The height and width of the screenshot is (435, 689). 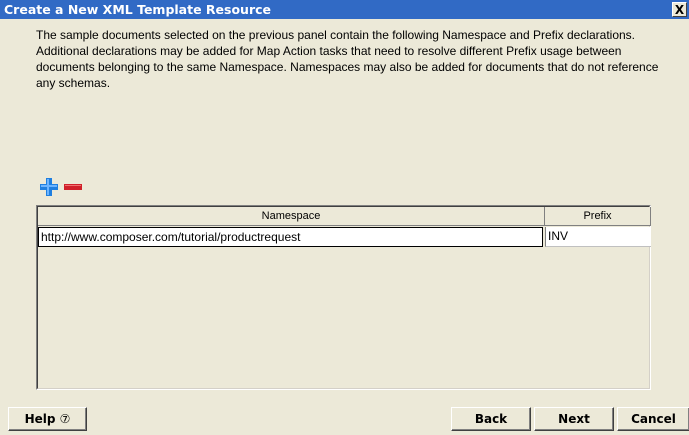 What do you see at coordinates (49, 187) in the screenshot?
I see `plus-icon` at bounding box center [49, 187].